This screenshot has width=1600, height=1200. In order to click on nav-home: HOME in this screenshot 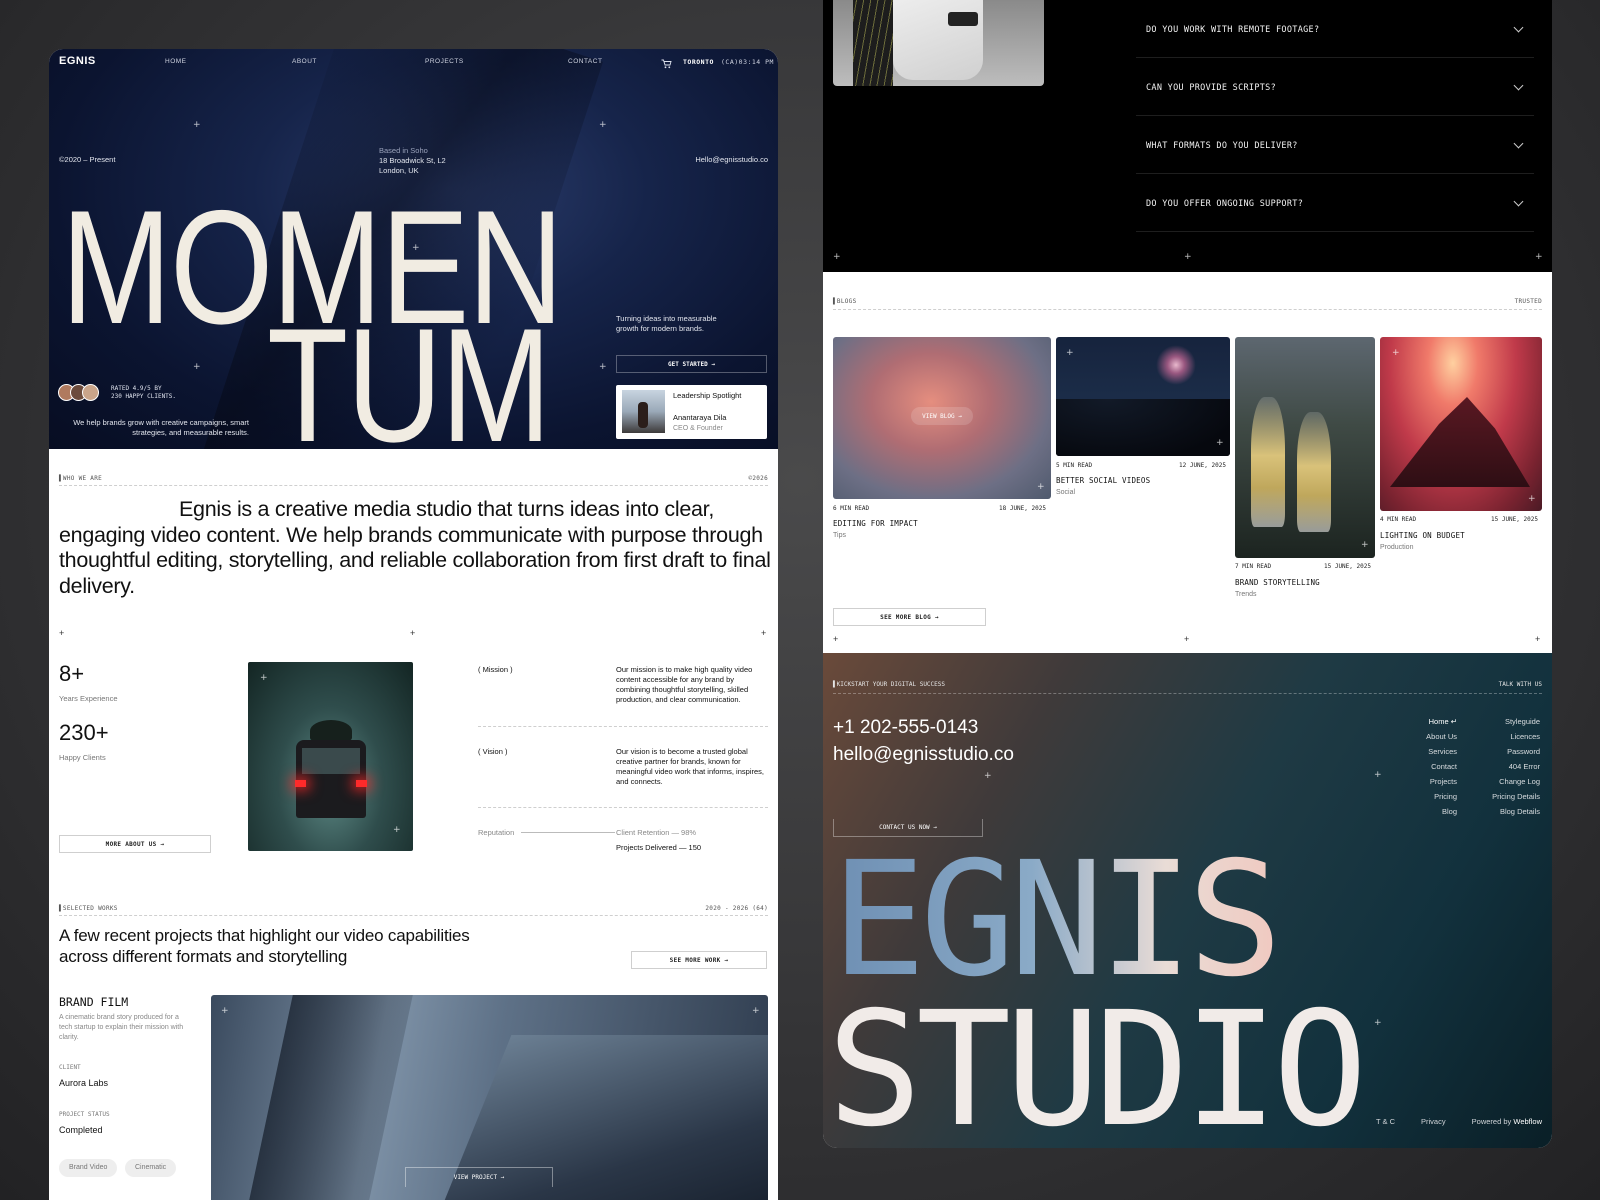, I will do `click(176, 61)`.